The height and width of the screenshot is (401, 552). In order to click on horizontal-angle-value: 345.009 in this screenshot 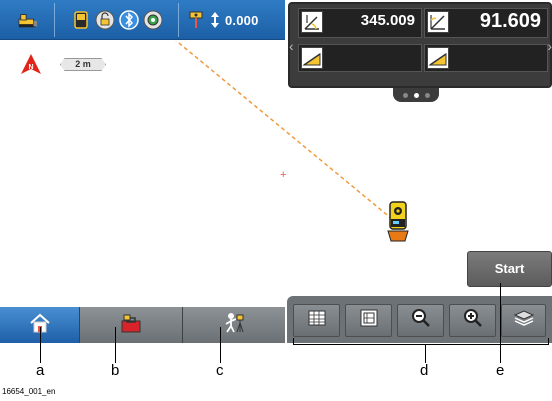, I will do `click(387, 20)`.